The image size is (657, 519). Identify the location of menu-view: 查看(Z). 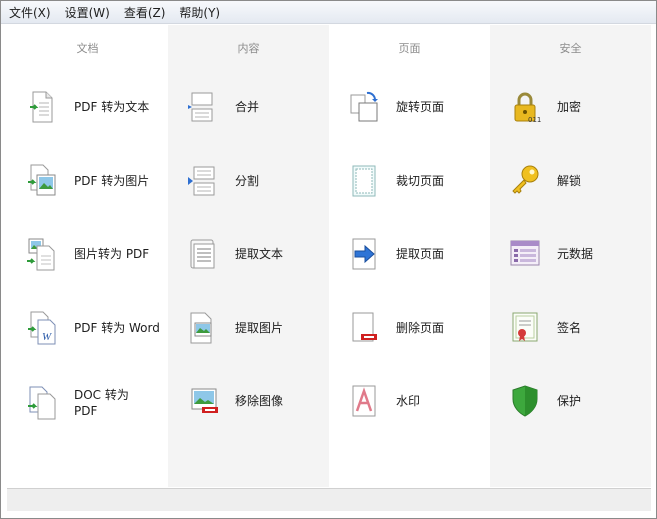
(144, 12).